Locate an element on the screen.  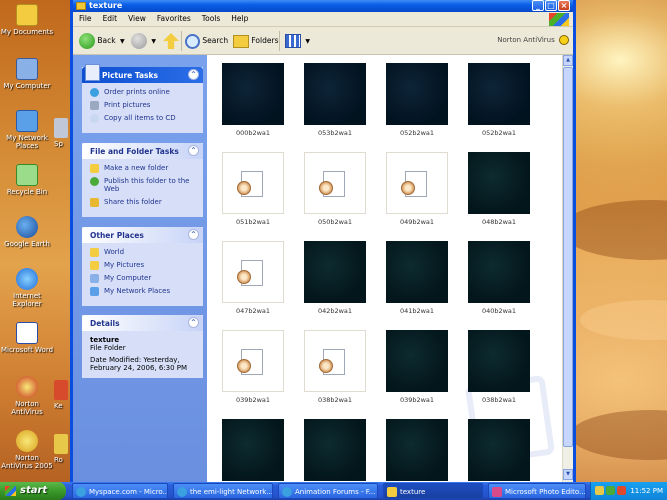
scroll-down-arrow-icon: ▼ is located at coordinates (568, 474).